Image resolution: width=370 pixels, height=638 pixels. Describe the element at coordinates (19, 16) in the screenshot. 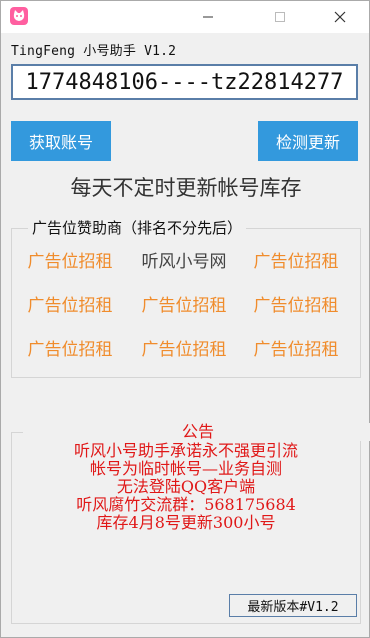

I see `cat-app-icon` at that location.